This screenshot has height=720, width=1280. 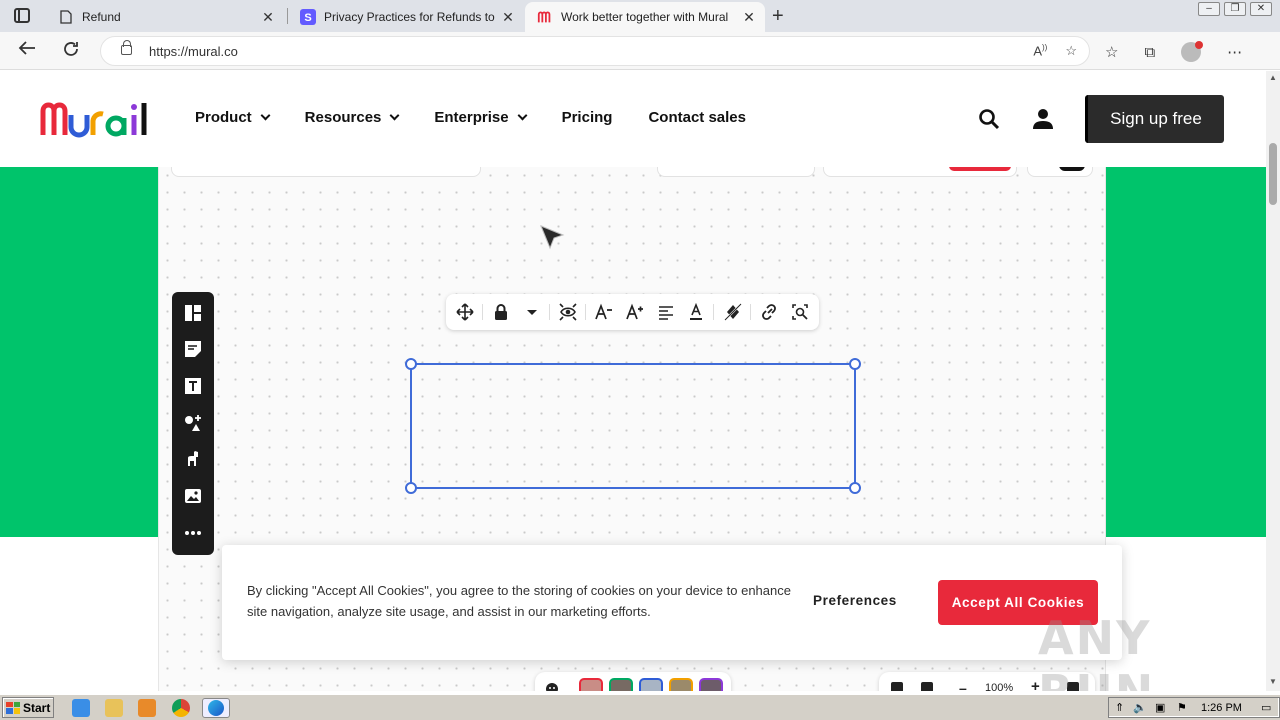 What do you see at coordinates (927, 686) in the screenshot?
I see `map-icon` at bounding box center [927, 686].